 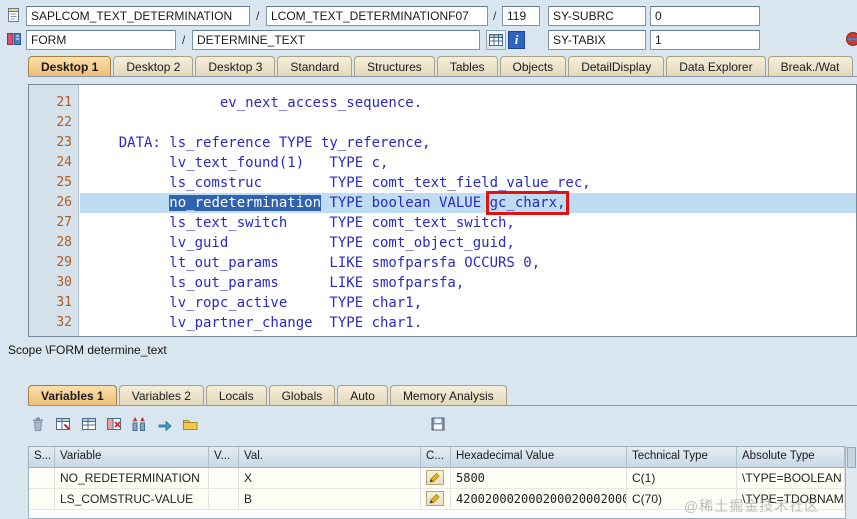 I want to click on tab-break-watchpoints: Break./Wat, so click(x=810, y=66).